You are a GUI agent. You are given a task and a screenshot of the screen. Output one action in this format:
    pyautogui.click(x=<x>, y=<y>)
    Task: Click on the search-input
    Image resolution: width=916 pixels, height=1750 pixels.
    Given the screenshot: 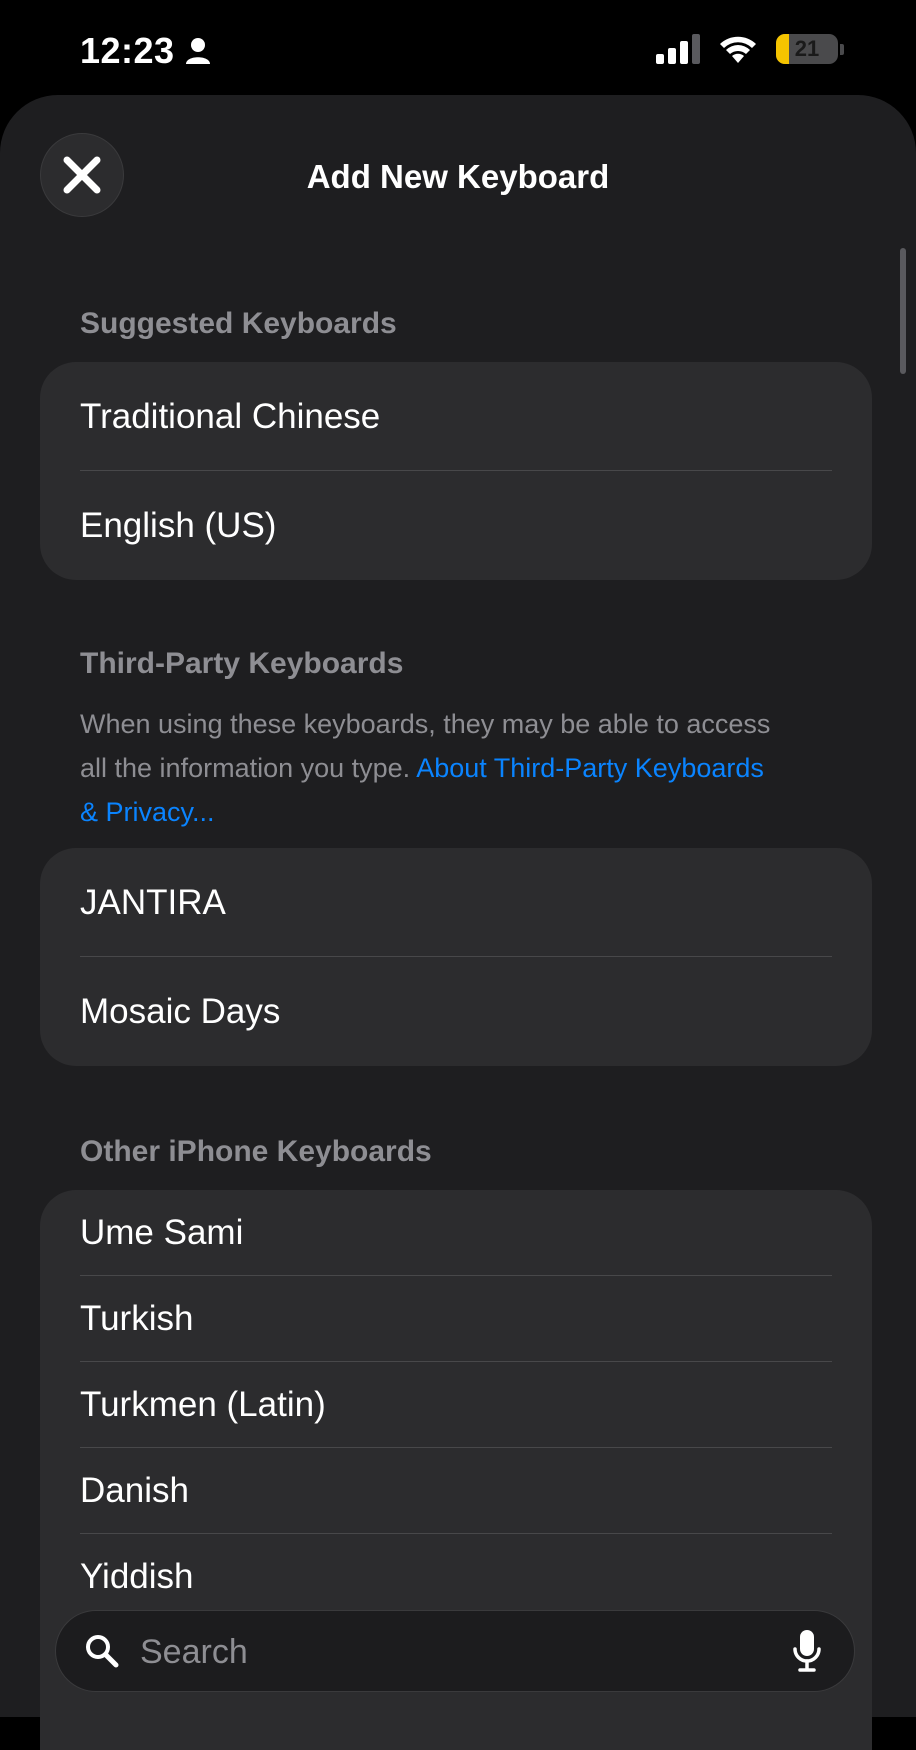 What is the action you would take?
    pyautogui.click(x=440, y=1652)
    